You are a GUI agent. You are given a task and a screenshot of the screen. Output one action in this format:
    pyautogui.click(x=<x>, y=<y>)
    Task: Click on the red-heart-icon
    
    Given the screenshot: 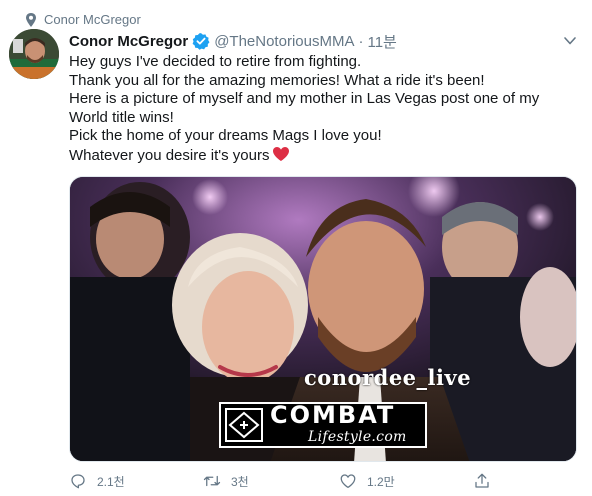 What is the action you would take?
    pyautogui.click(x=281, y=153)
    